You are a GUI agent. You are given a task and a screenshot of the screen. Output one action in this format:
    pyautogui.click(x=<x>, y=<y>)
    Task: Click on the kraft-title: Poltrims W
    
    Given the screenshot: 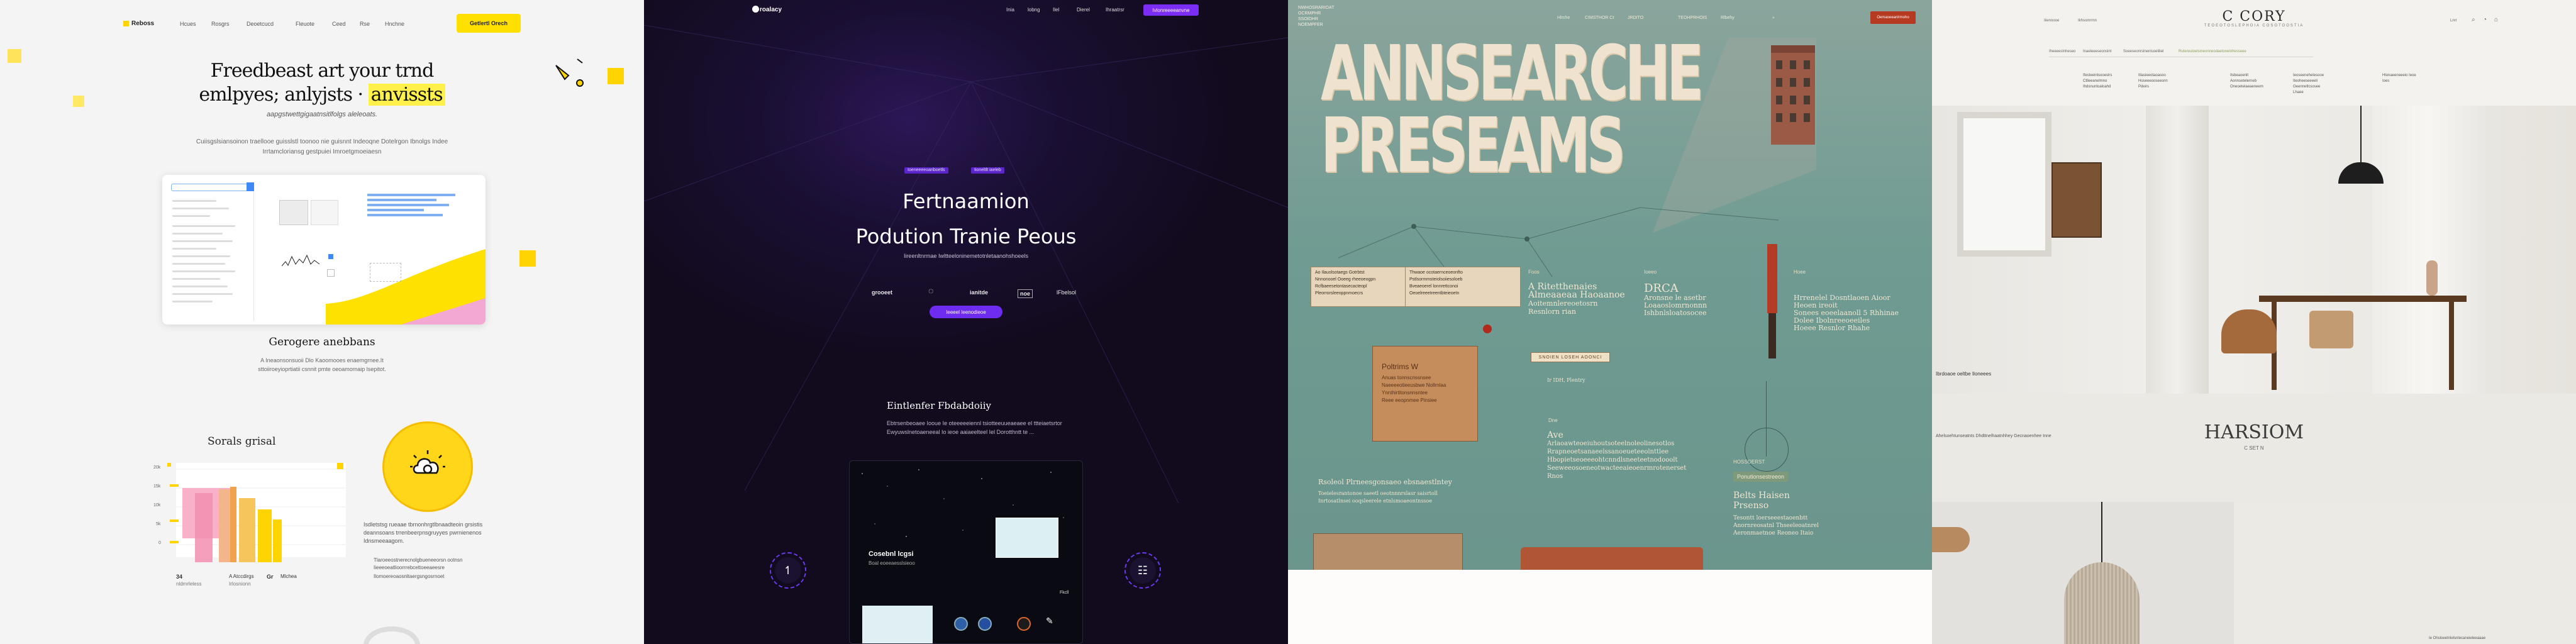 What is the action you would take?
    pyautogui.click(x=1400, y=366)
    